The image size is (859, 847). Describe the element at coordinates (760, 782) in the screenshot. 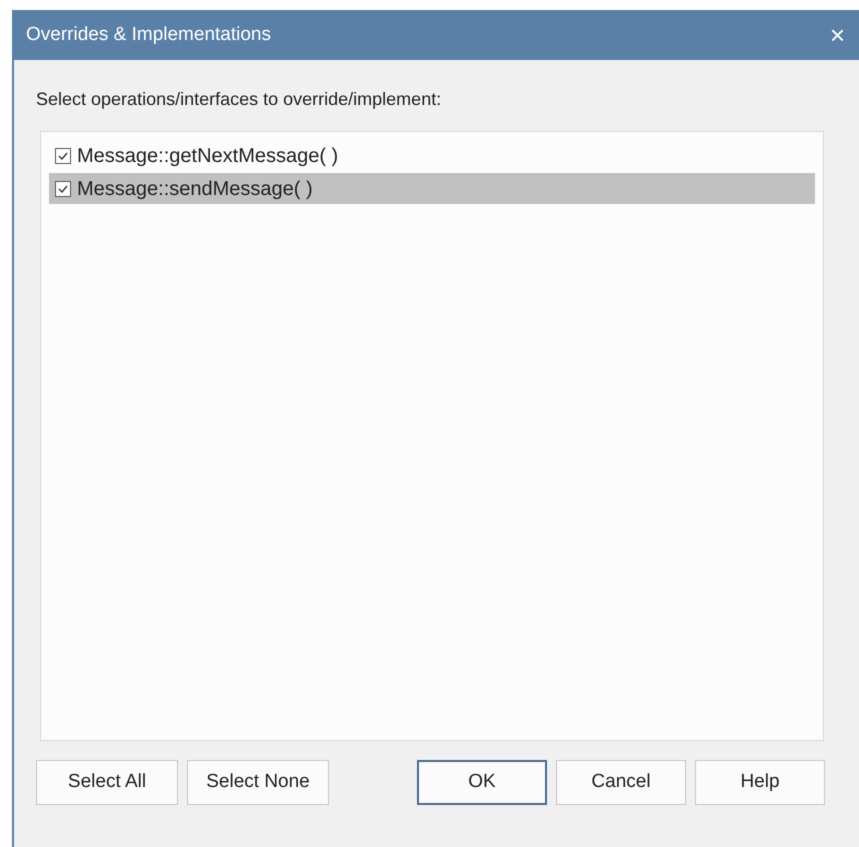

I see `dialog-button: Help` at that location.